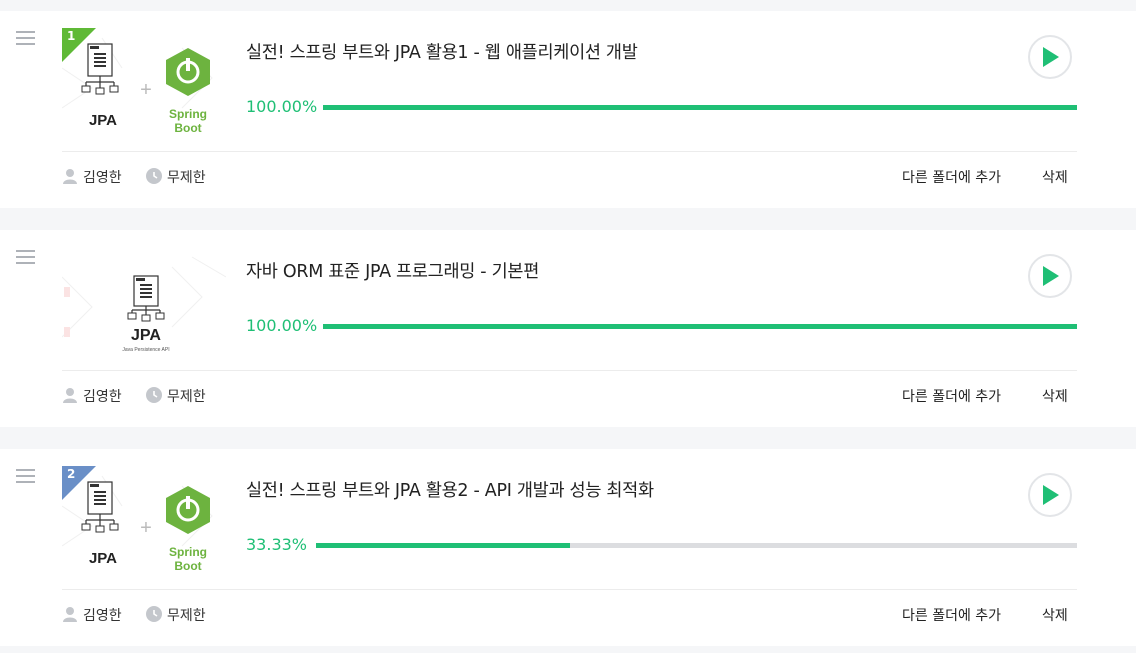  Describe the element at coordinates (144, 300) in the screenshot. I see `course-thumbnail: JPA Java Persistence API` at that location.